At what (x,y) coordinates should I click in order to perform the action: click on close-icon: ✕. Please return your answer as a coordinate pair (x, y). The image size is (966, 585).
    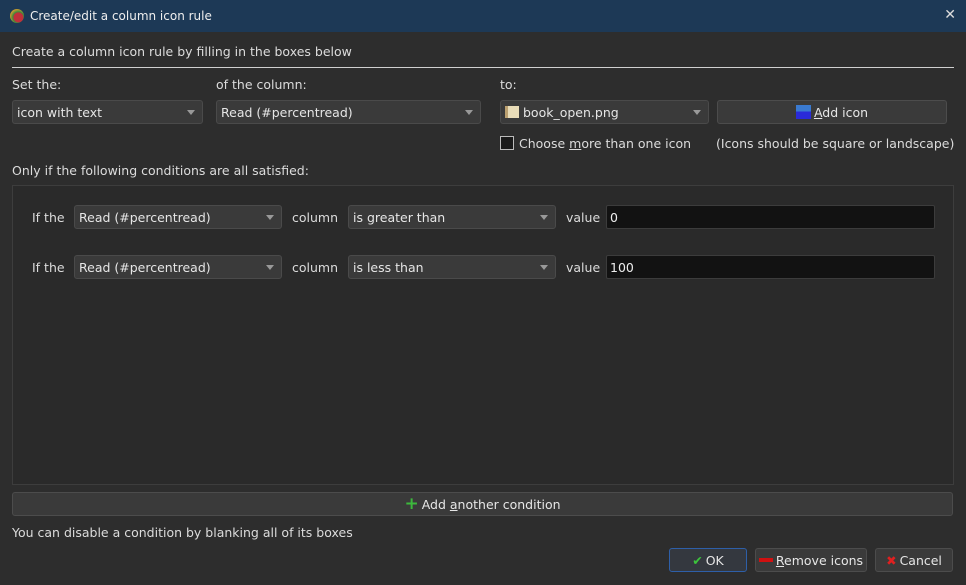
    Looking at the image, I should click on (950, 15).